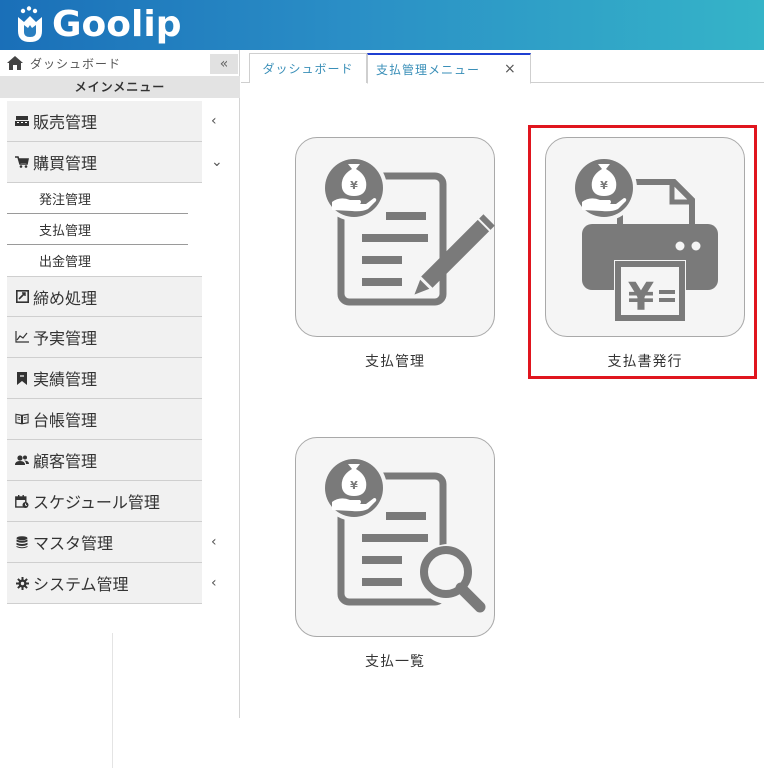 Image resolution: width=764 pixels, height=768 pixels. I want to click on divider, so click(112, 700).